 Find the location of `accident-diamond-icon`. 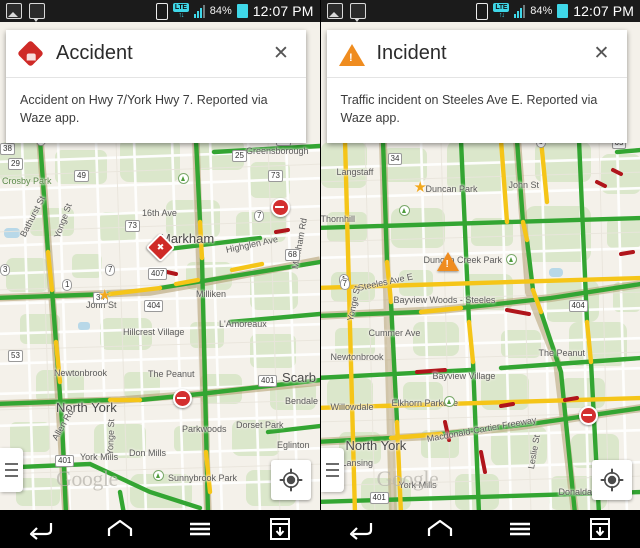

accident-diamond-icon is located at coordinates (30, 53).